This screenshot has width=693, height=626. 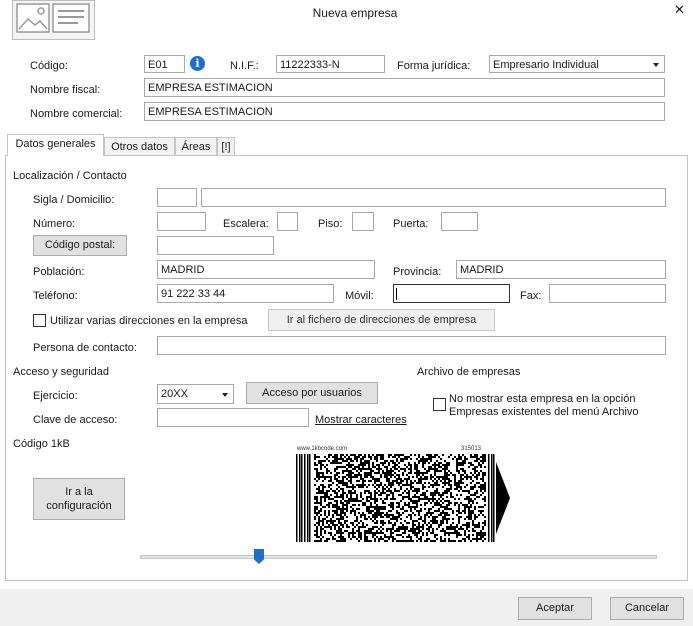 What do you see at coordinates (266, 269) in the screenshot?
I see `poblacion-input: MADRID` at bounding box center [266, 269].